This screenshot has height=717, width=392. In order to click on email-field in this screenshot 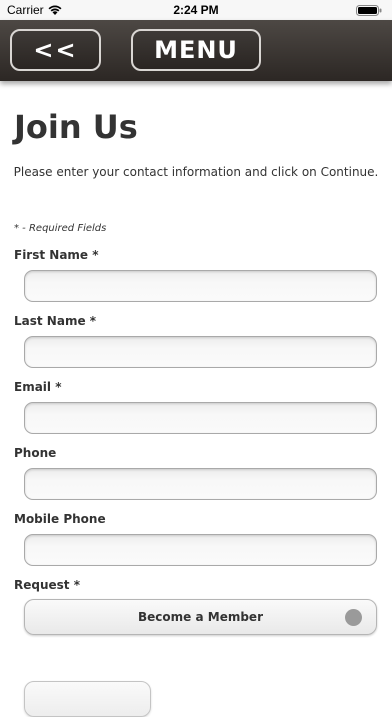, I will do `click(200, 418)`.